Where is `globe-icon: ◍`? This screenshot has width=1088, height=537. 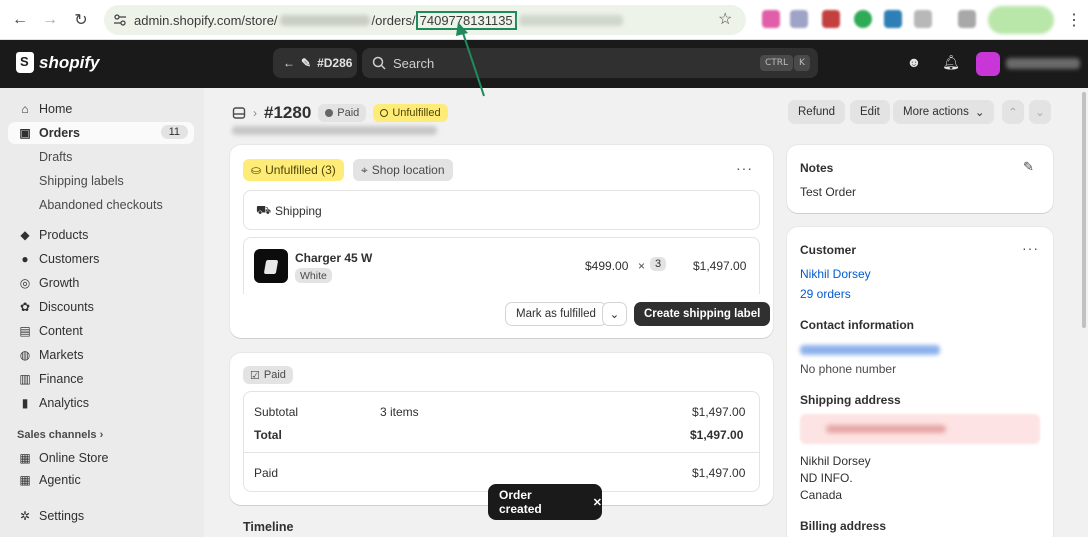
globe-icon: ◍ is located at coordinates (25, 355).